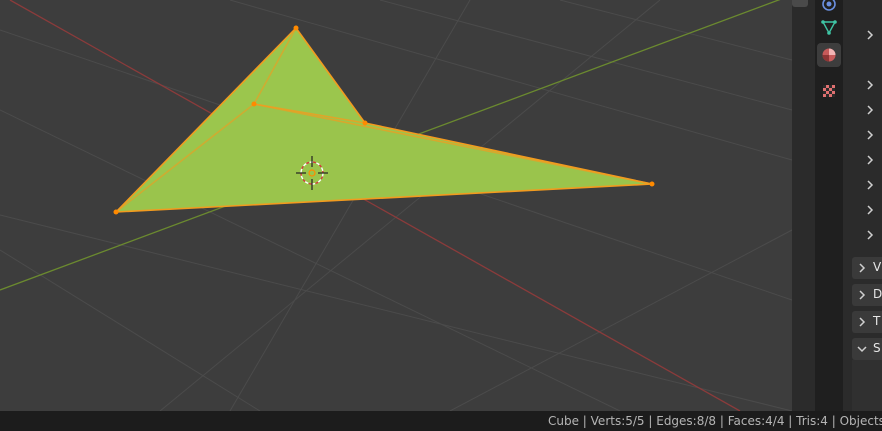 Image resolution: width=882 pixels, height=431 pixels. Describe the element at coordinates (877, 348) in the screenshot. I see `panel-label: S` at that location.